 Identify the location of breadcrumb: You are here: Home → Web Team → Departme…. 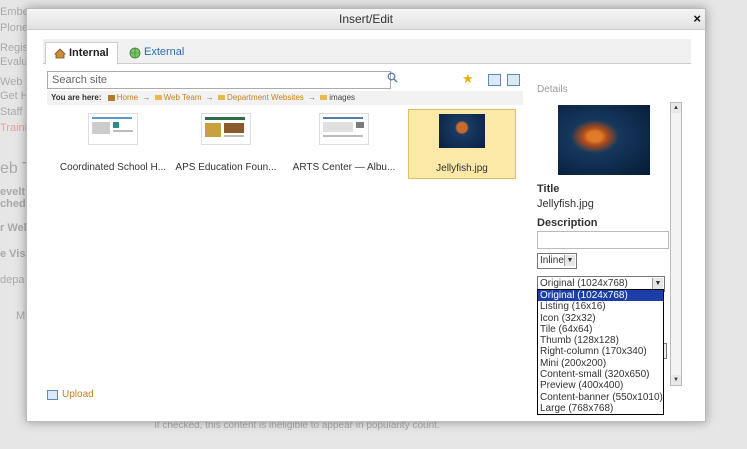
(285, 98).